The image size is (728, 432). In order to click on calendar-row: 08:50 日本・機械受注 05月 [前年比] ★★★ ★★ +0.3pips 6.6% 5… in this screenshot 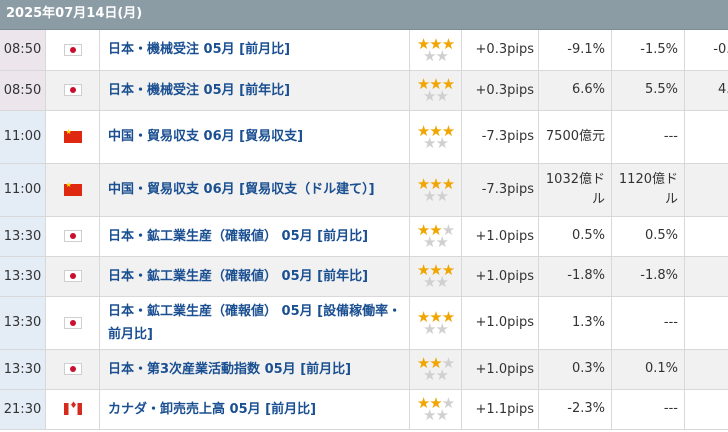, I will do `click(364, 90)`.